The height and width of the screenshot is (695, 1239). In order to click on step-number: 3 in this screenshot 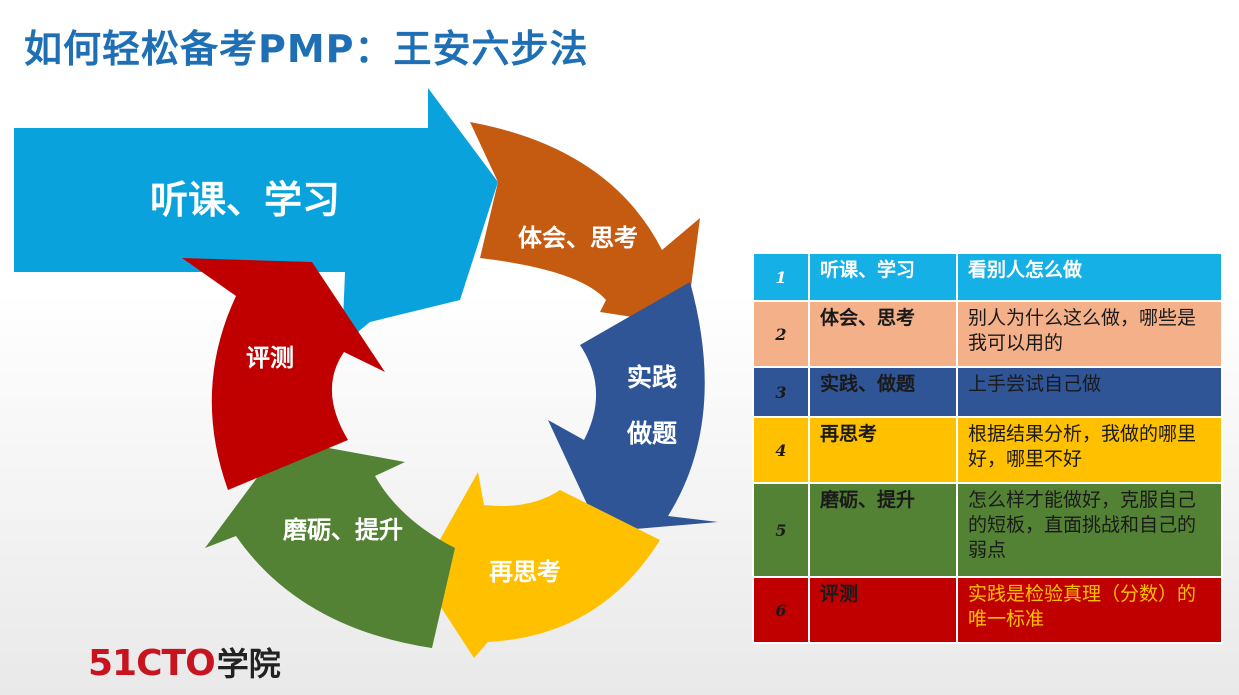, I will do `click(781, 392)`.